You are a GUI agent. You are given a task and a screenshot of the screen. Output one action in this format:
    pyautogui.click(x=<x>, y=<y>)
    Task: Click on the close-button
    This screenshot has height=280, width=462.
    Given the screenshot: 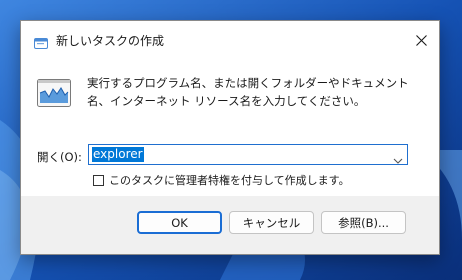 What is the action you would take?
    pyautogui.click(x=421, y=40)
    